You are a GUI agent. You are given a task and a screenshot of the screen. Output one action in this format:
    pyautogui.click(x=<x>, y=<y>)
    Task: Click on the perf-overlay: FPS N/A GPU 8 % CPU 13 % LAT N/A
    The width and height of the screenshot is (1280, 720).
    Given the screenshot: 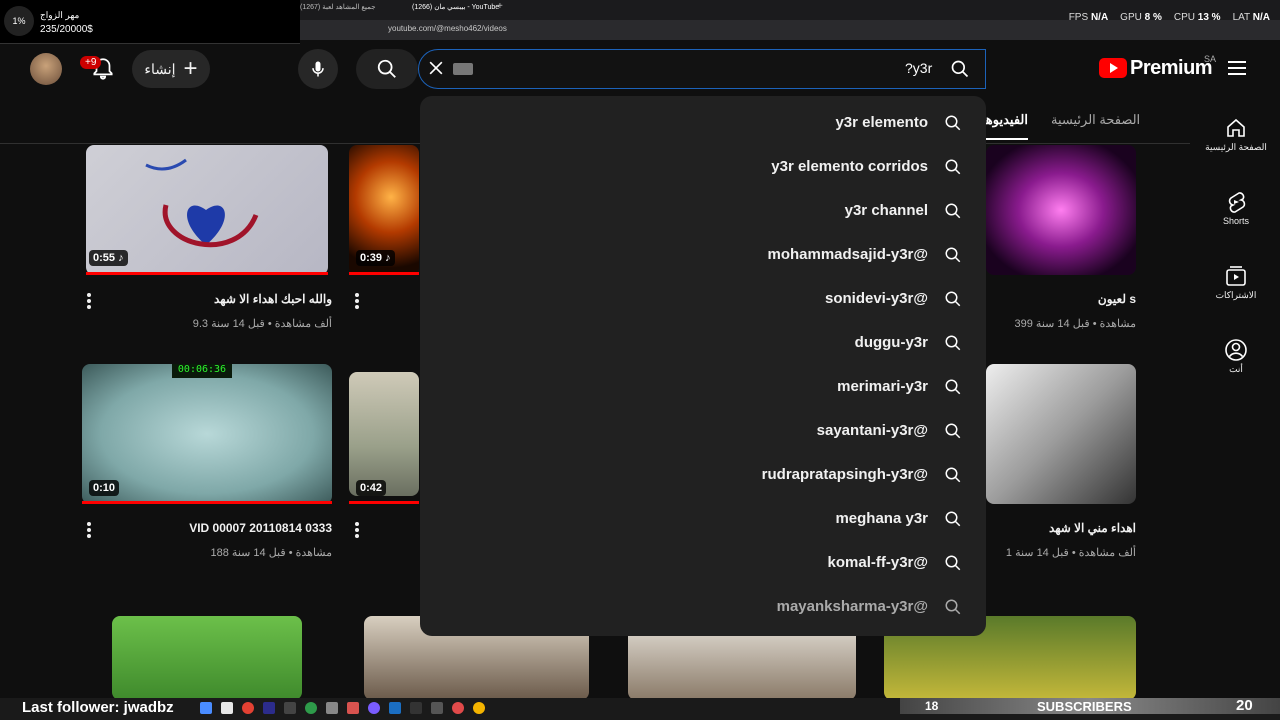 What is the action you would take?
    pyautogui.click(x=1169, y=17)
    